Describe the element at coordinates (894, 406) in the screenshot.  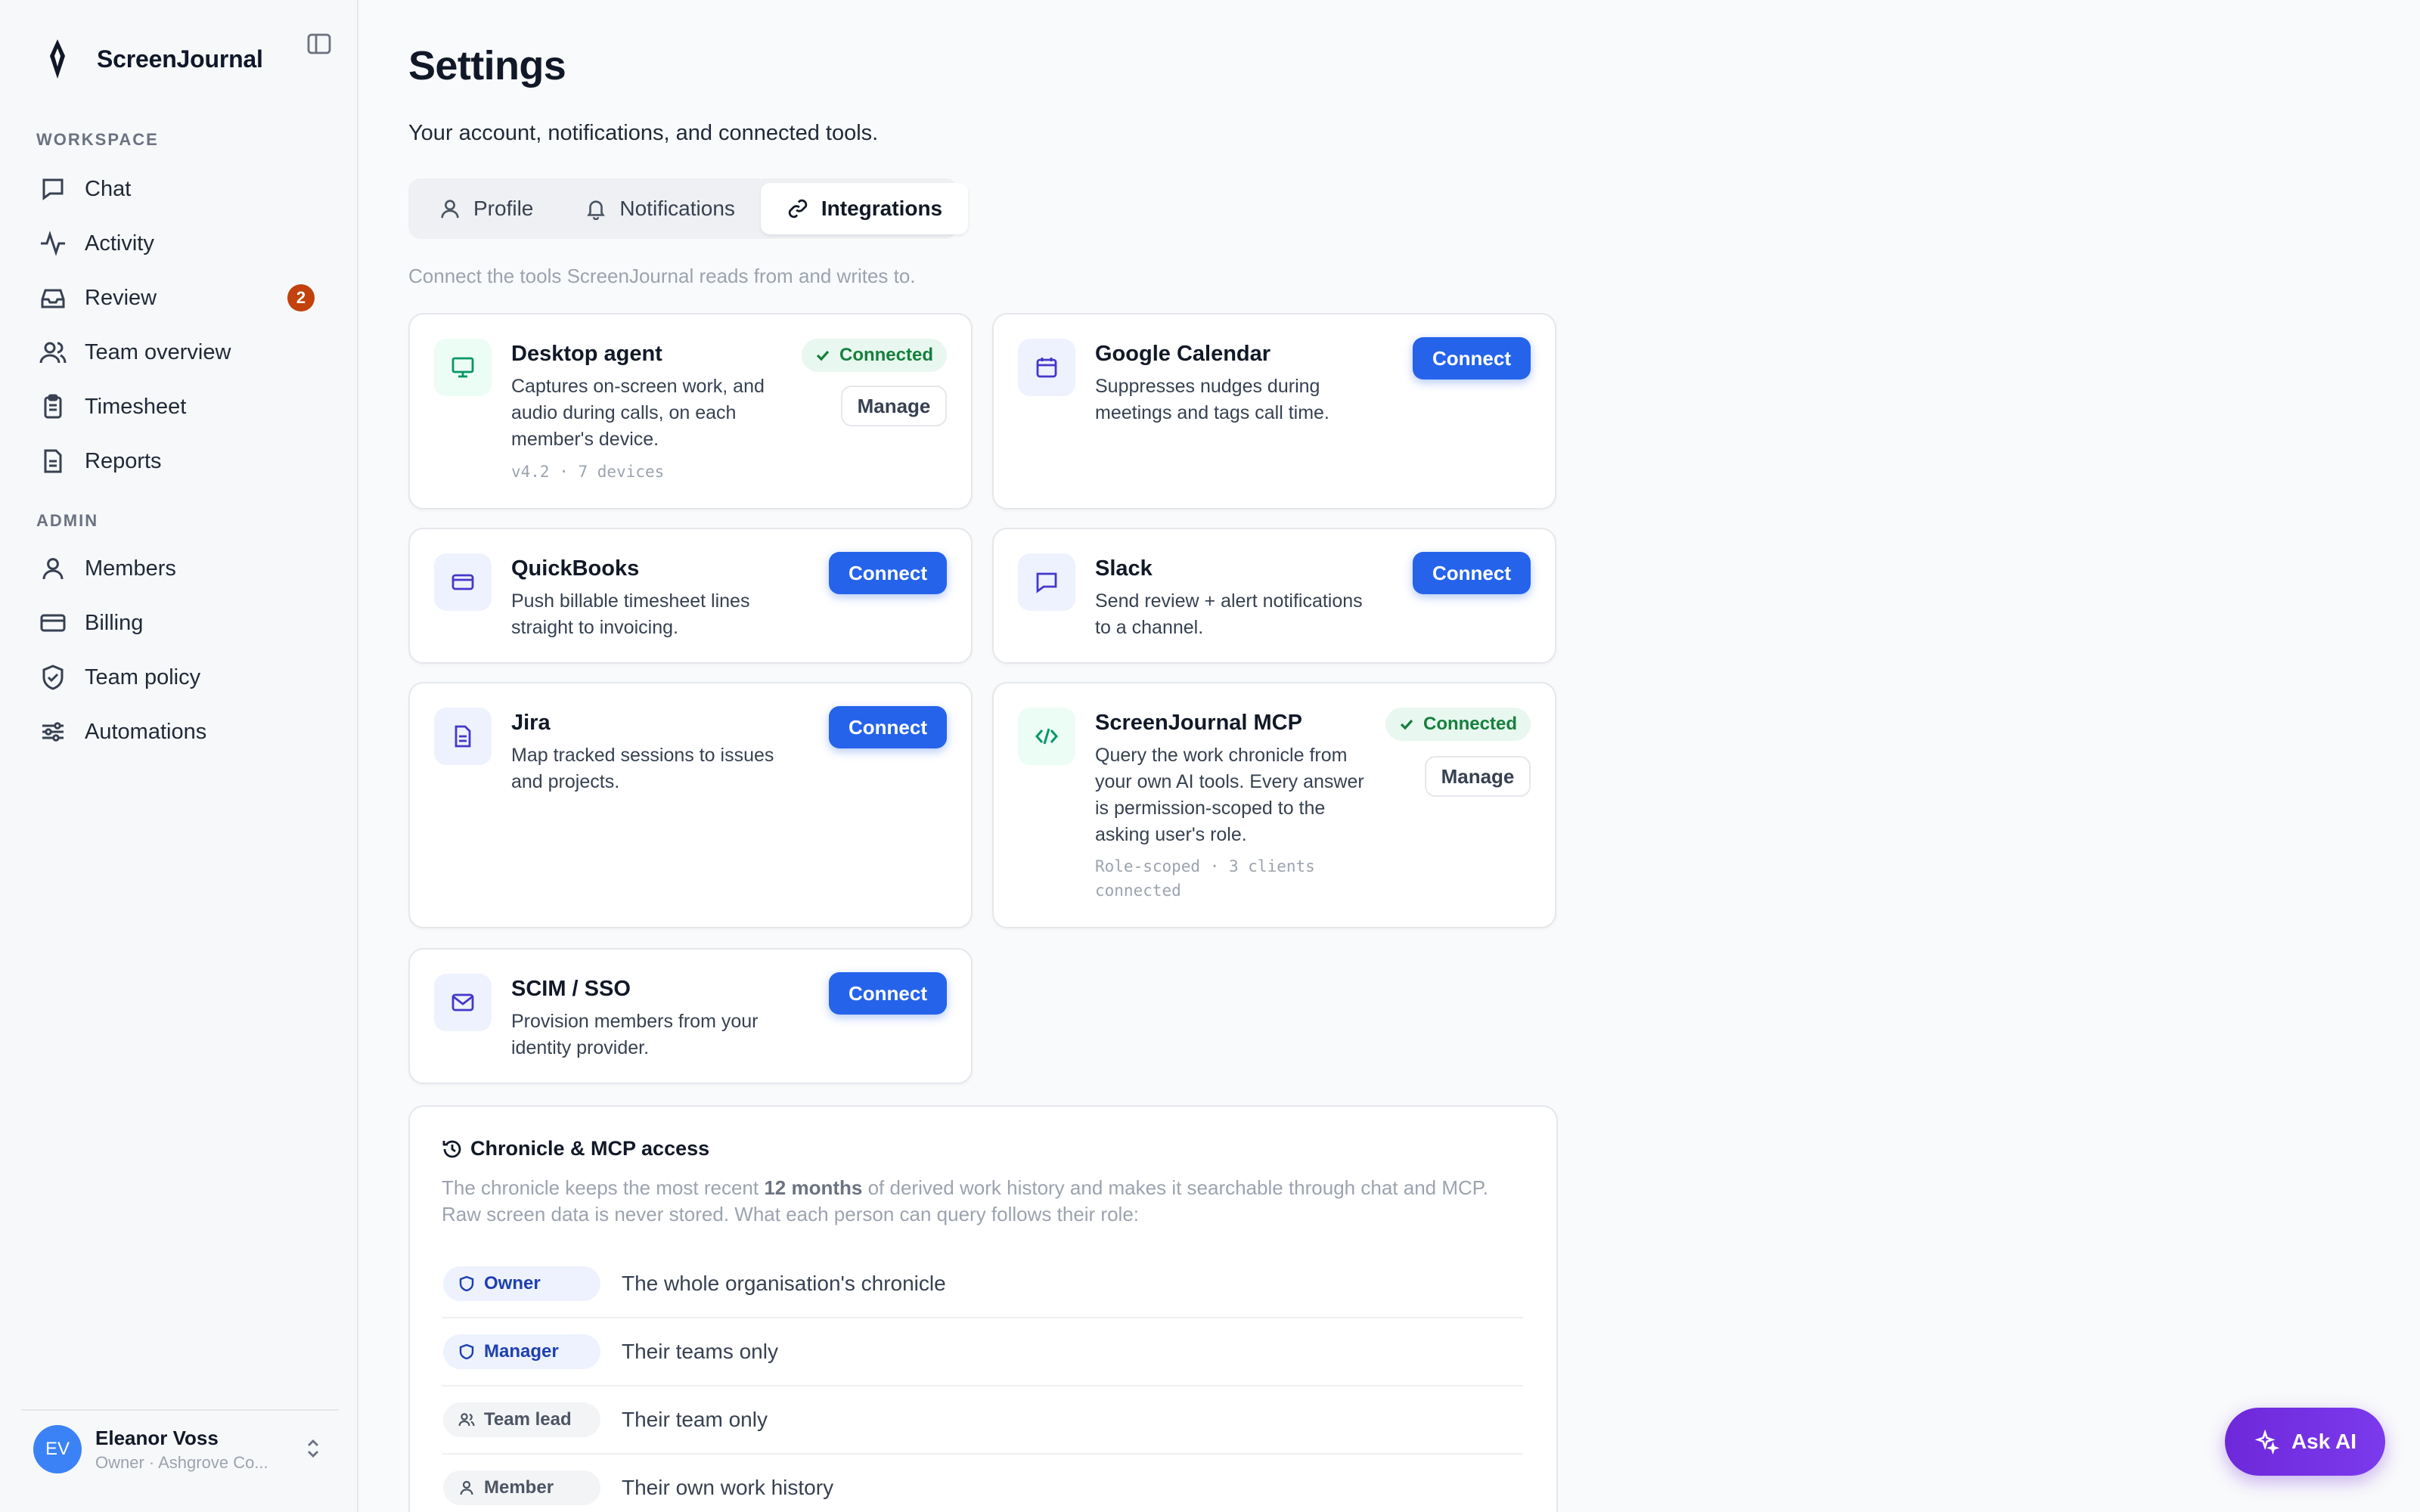
I see `manage-desktop-agent-button: Manage` at that location.